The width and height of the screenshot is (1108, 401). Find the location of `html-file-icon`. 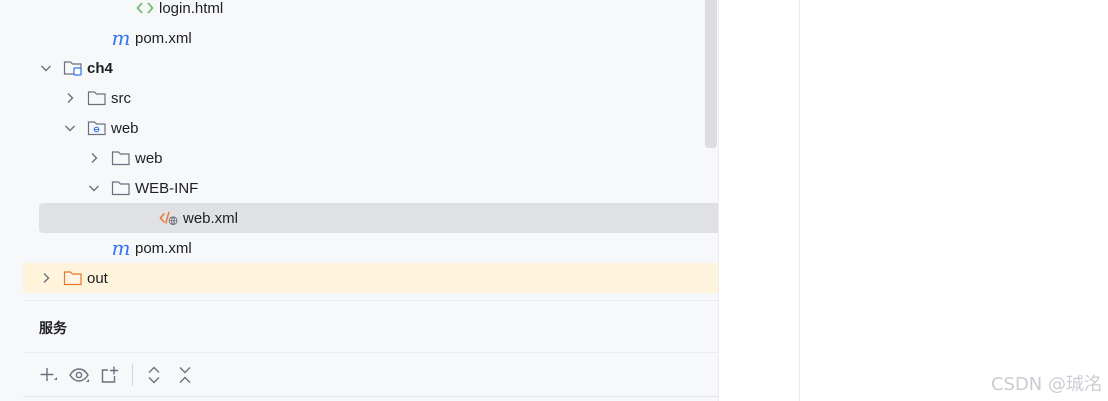

html-file-icon is located at coordinates (145, 8).